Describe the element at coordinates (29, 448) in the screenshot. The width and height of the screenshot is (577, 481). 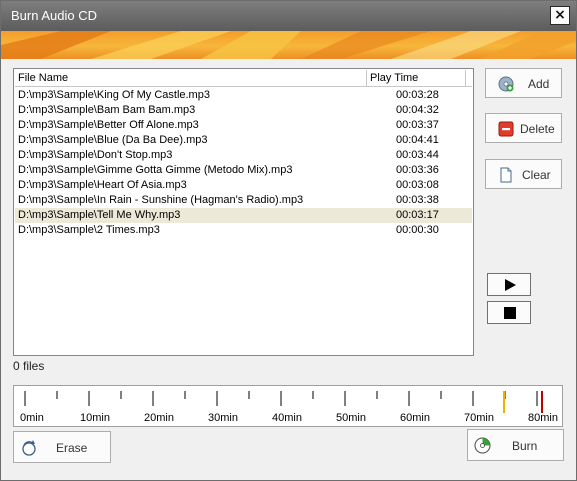
I see `erase-disc-icon` at that location.